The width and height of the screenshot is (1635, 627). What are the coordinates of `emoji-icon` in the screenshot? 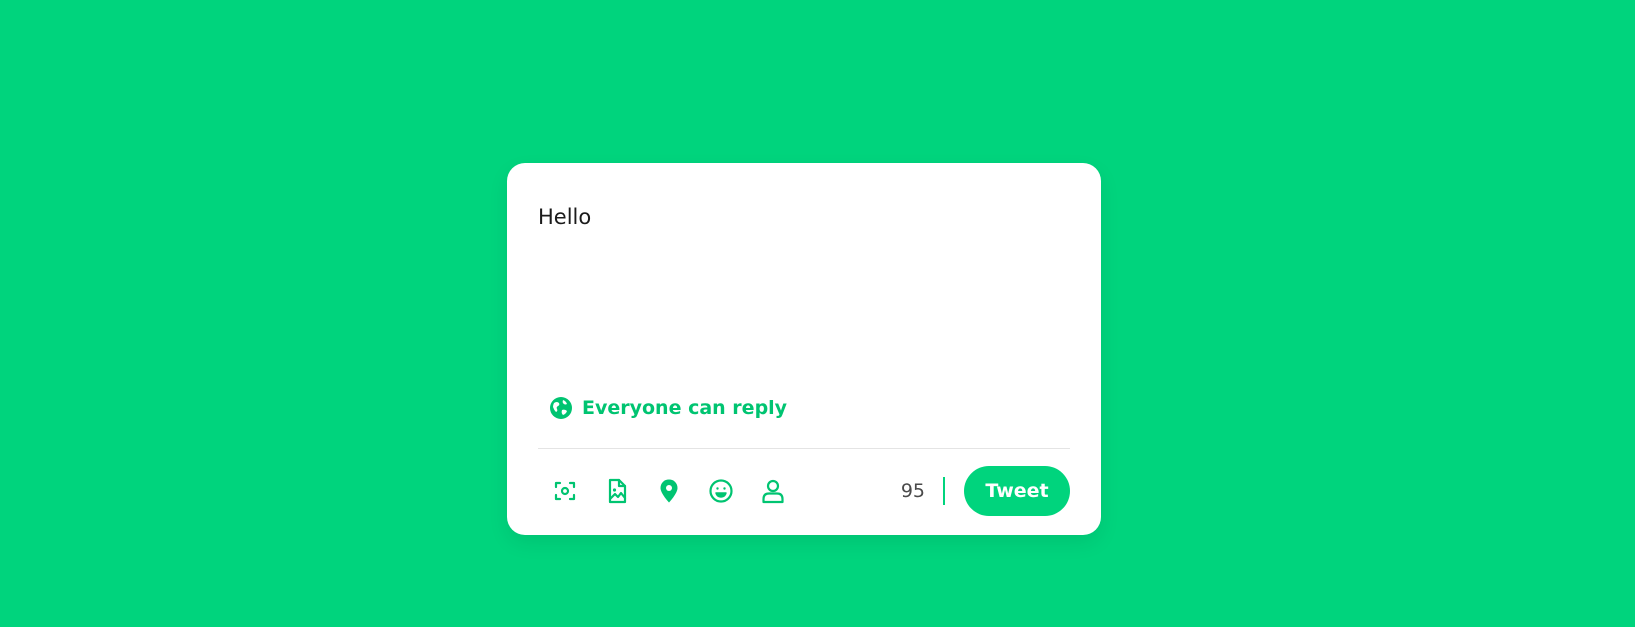 It's located at (721, 491).